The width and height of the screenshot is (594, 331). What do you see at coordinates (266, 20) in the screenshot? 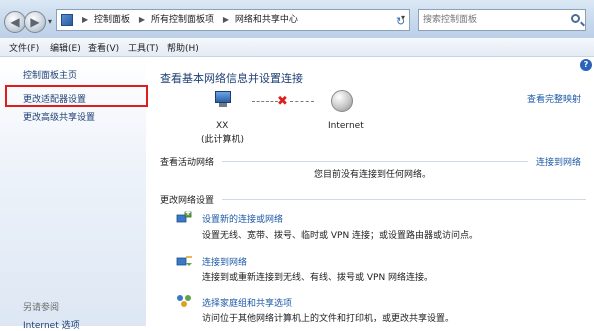
I see `breadcrumb-item-network-center: 网络和共享中心` at bounding box center [266, 20].